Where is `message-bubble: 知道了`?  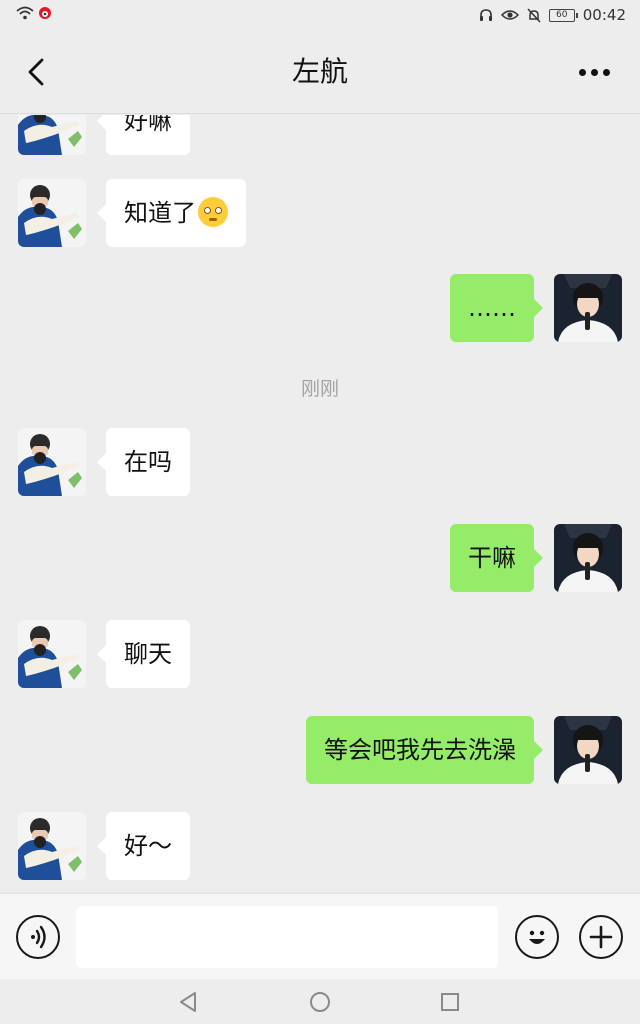 message-bubble: 知道了 is located at coordinates (171, 213).